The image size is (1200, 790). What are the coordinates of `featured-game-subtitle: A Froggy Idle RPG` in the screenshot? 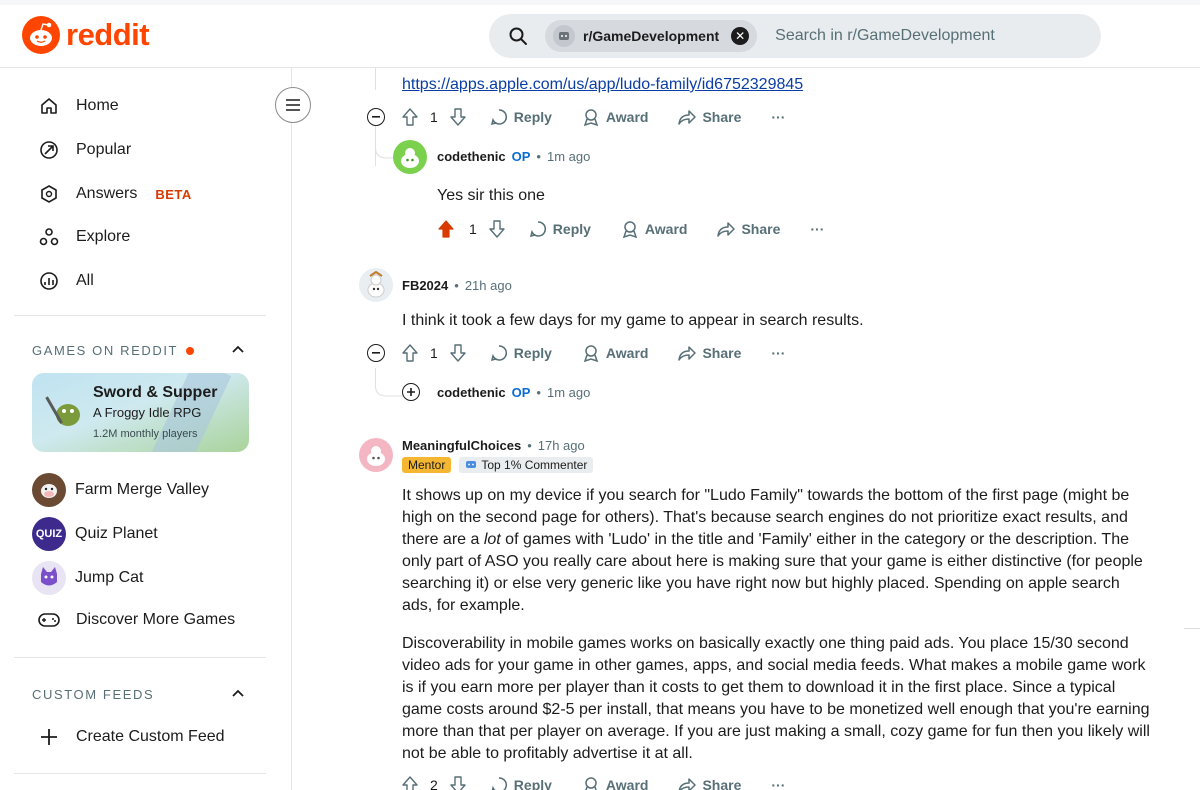 It's located at (147, 412).